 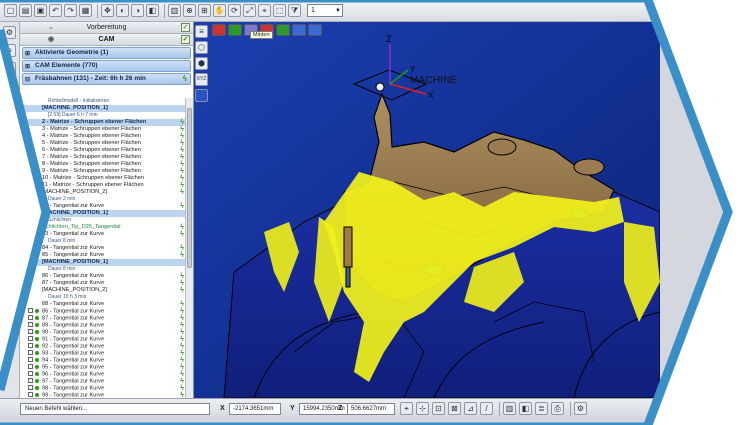 I want to click on tab-cam: ◉ CAM ✓, so click(x=106, y=40).